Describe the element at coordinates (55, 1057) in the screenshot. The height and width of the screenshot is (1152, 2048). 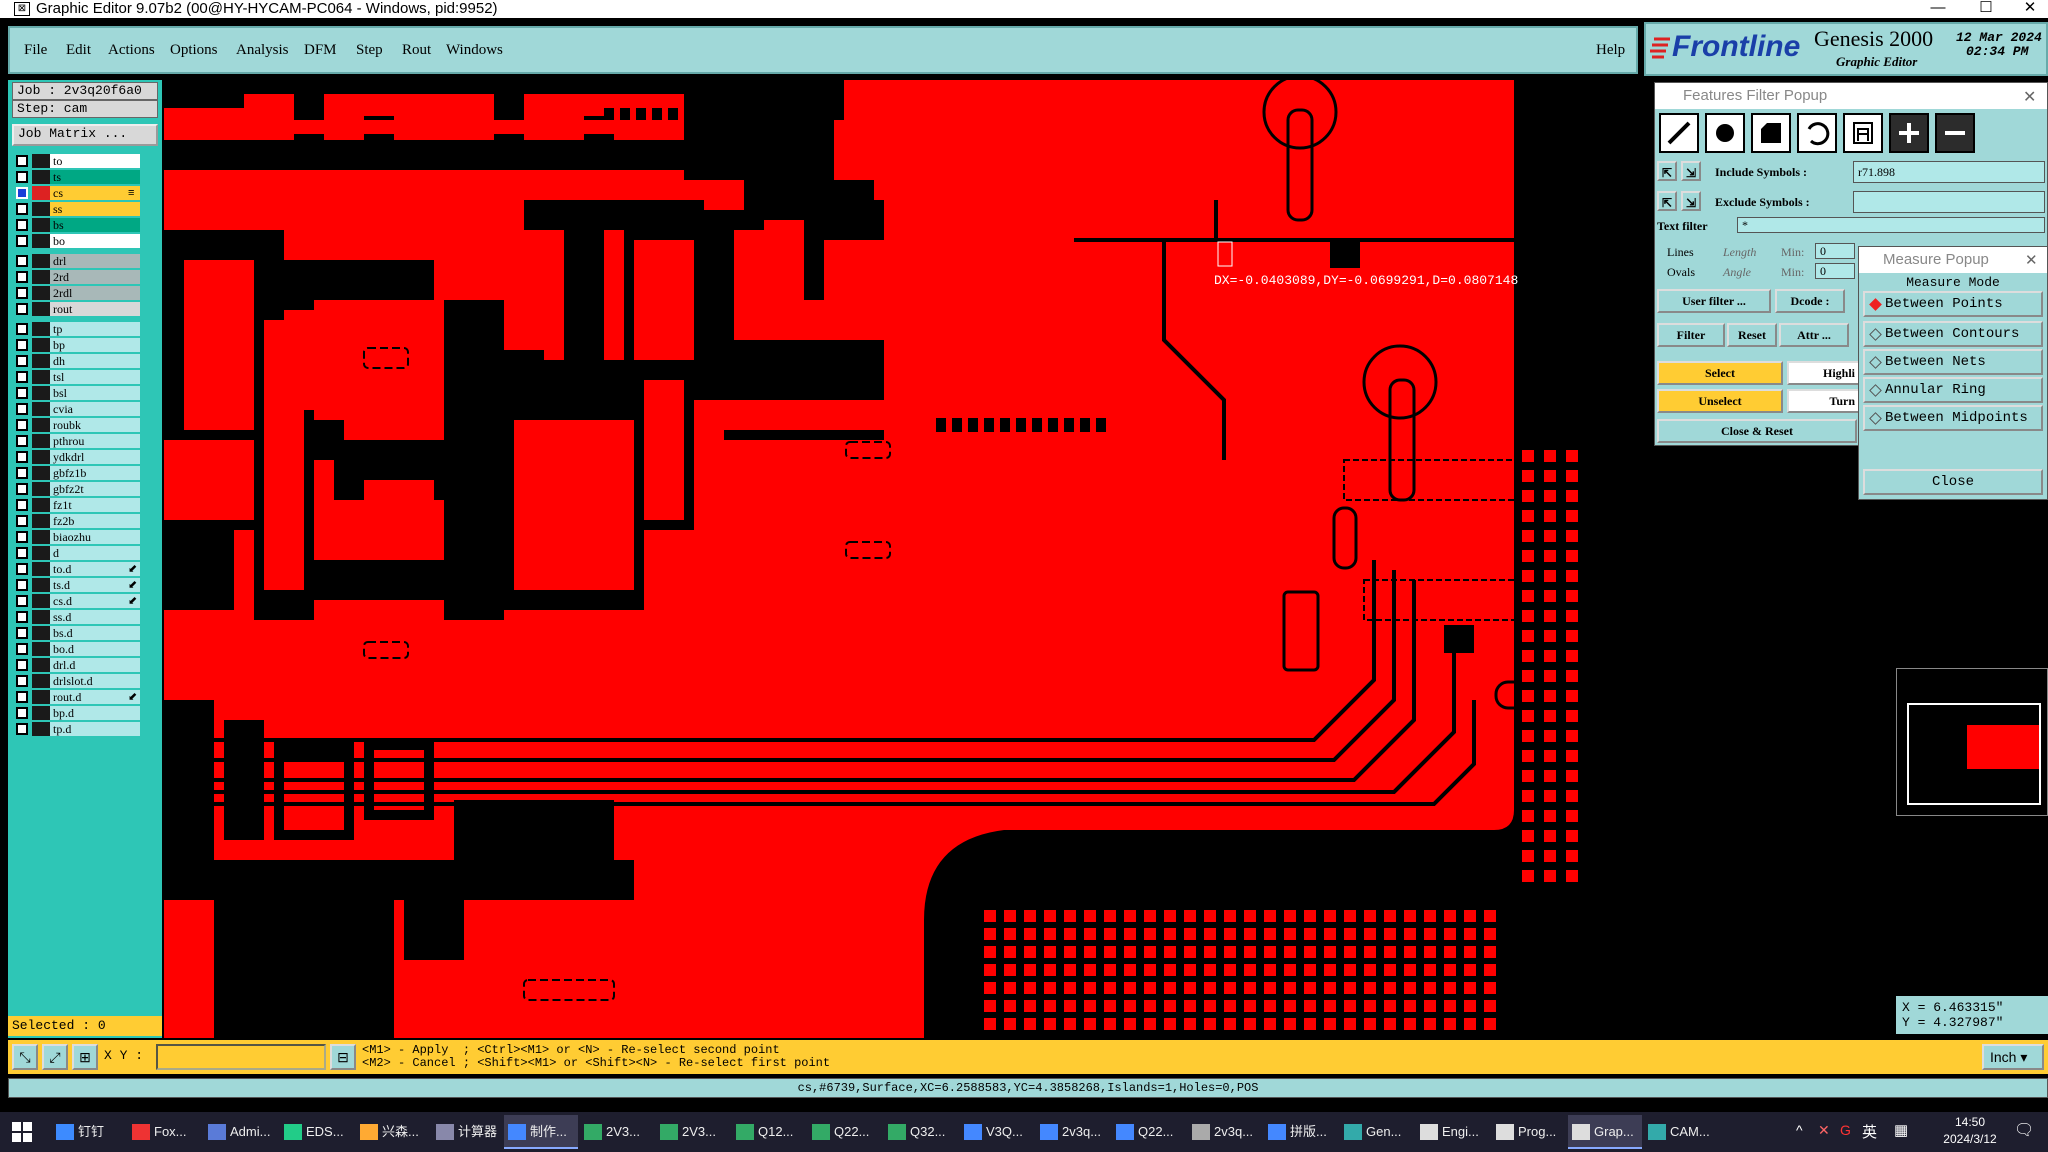
I see `pan-icon: ⤢` at that location.